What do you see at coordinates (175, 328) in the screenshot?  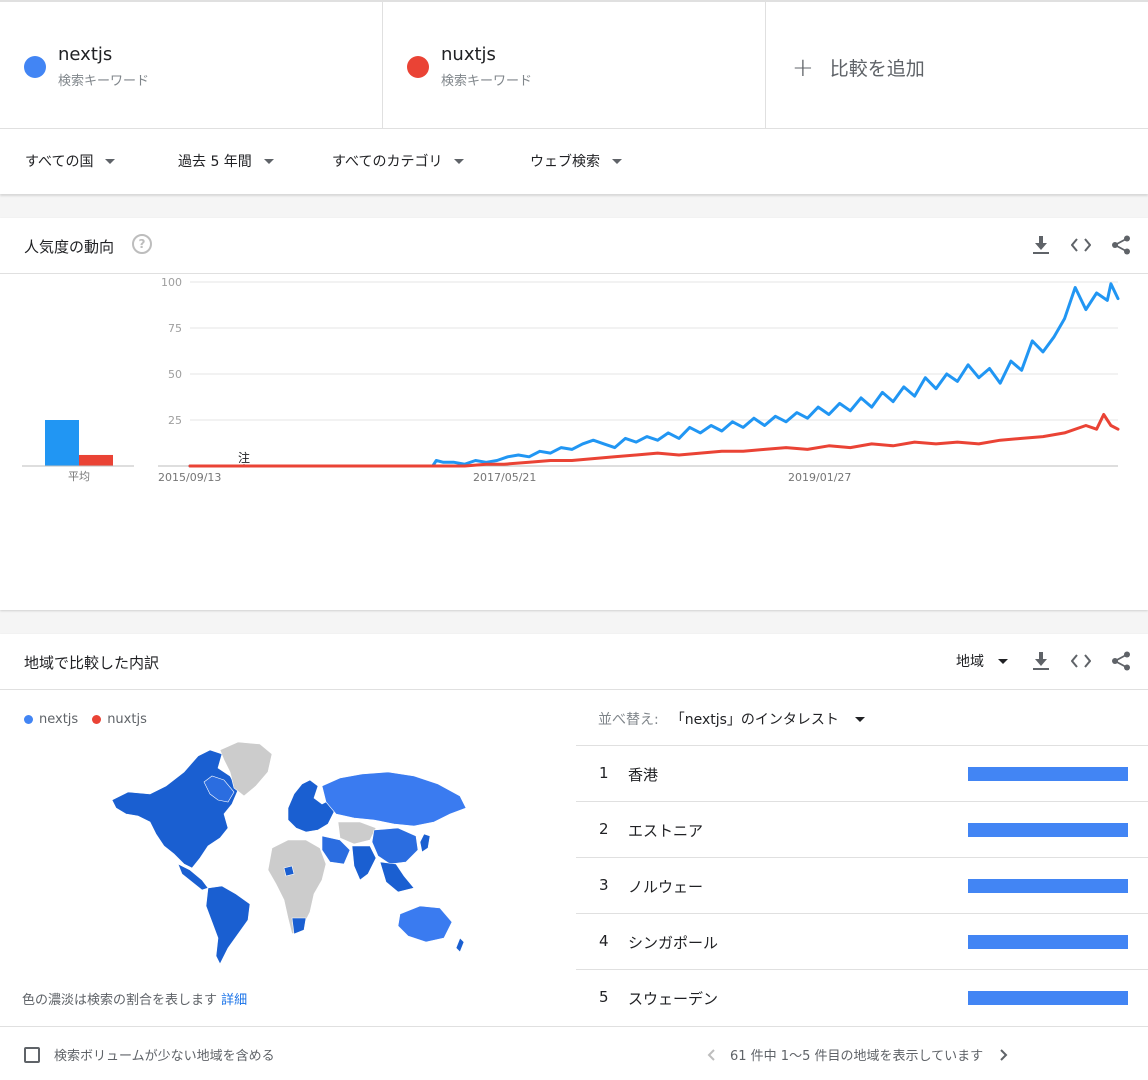 I see `y-tick-label: 75` at bounding box center [175, 328].